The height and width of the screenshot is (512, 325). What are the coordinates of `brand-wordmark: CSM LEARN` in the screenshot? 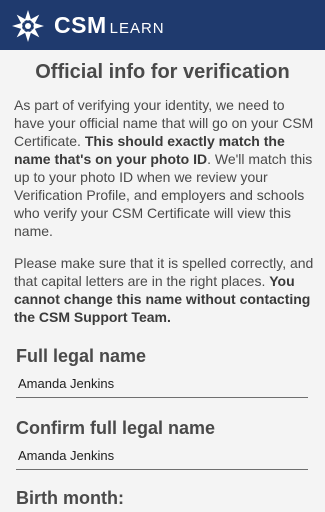 It's located at (109, 25).